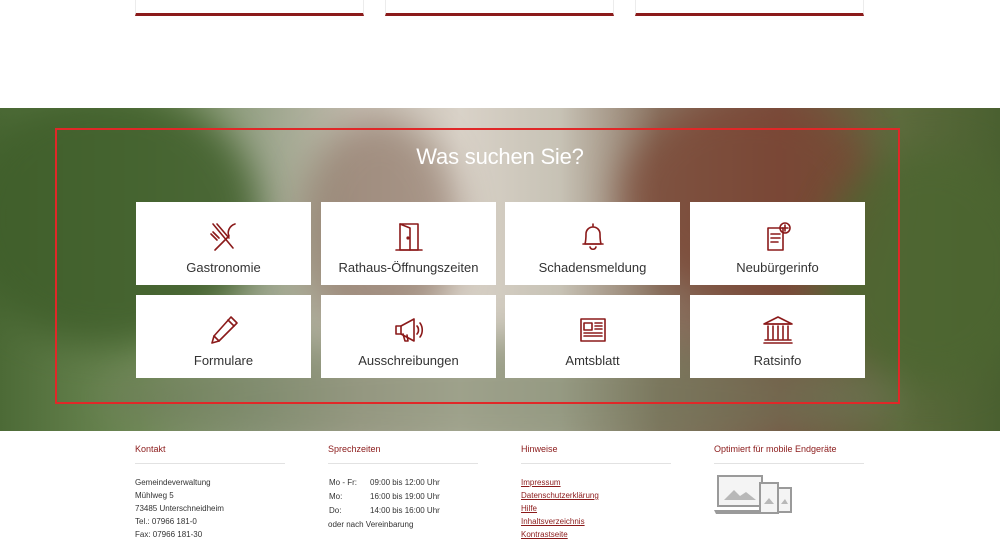  I want to click on tile-rathaus-oeffnungszeiten: Rathaus-Öffnungszeiten, so click(408, 243).